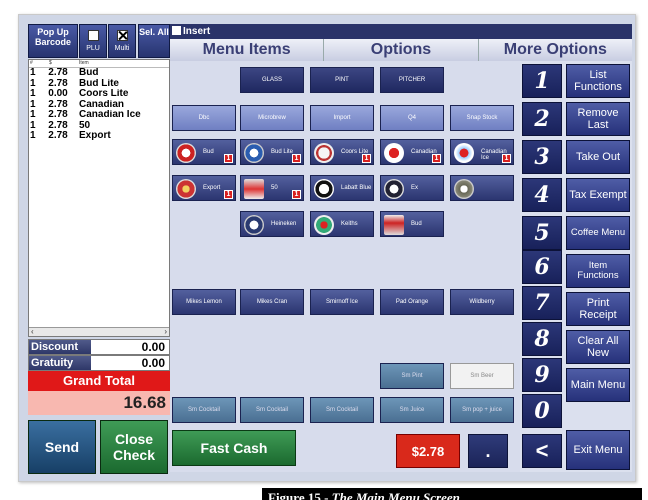  I want to click on ticket-item-name: Coors Lite, so click(104, 94).